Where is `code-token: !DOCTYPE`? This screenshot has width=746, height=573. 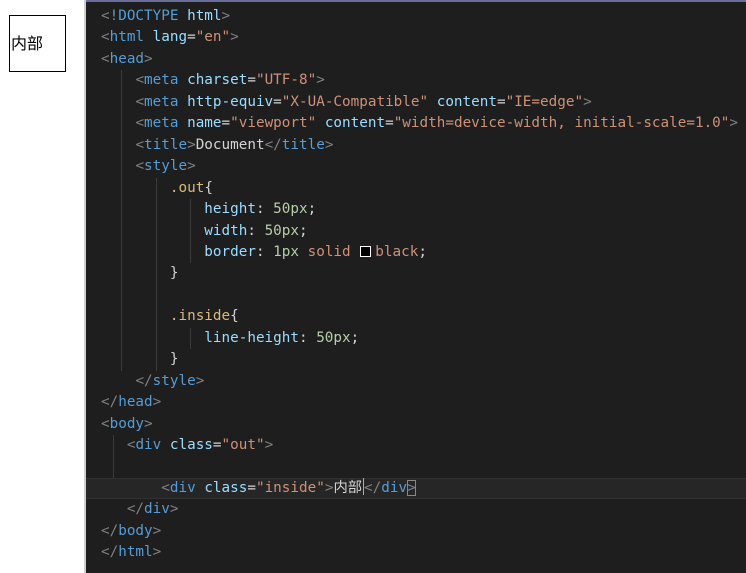
code-token: !DOCTYPE is located at coordinates (144, 16).